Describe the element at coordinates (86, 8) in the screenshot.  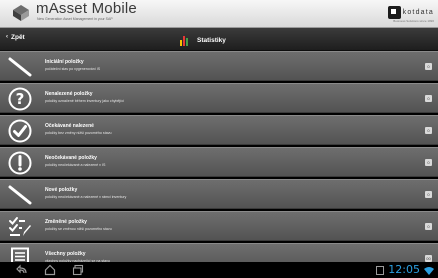
I see `app-title: mAsset Mobile` at that location.